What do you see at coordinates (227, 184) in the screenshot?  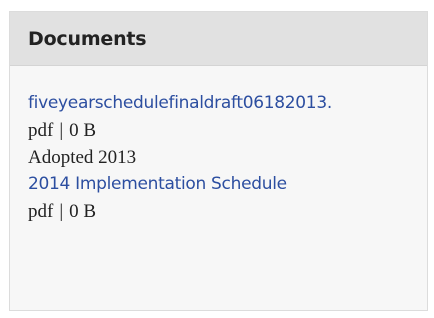 I see `document-link: 2014 Implementation Schedule` at bounding box center [227, 184].